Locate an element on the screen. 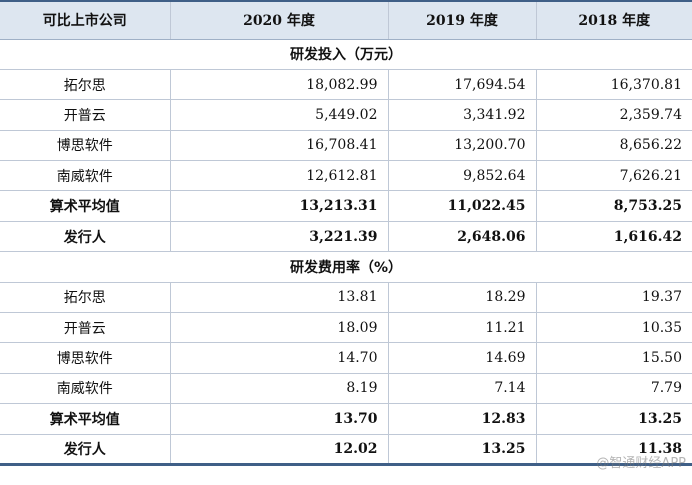 The image size is (692, 485). section-title: 研发费用率（%） is located at coordinates (346, 267).